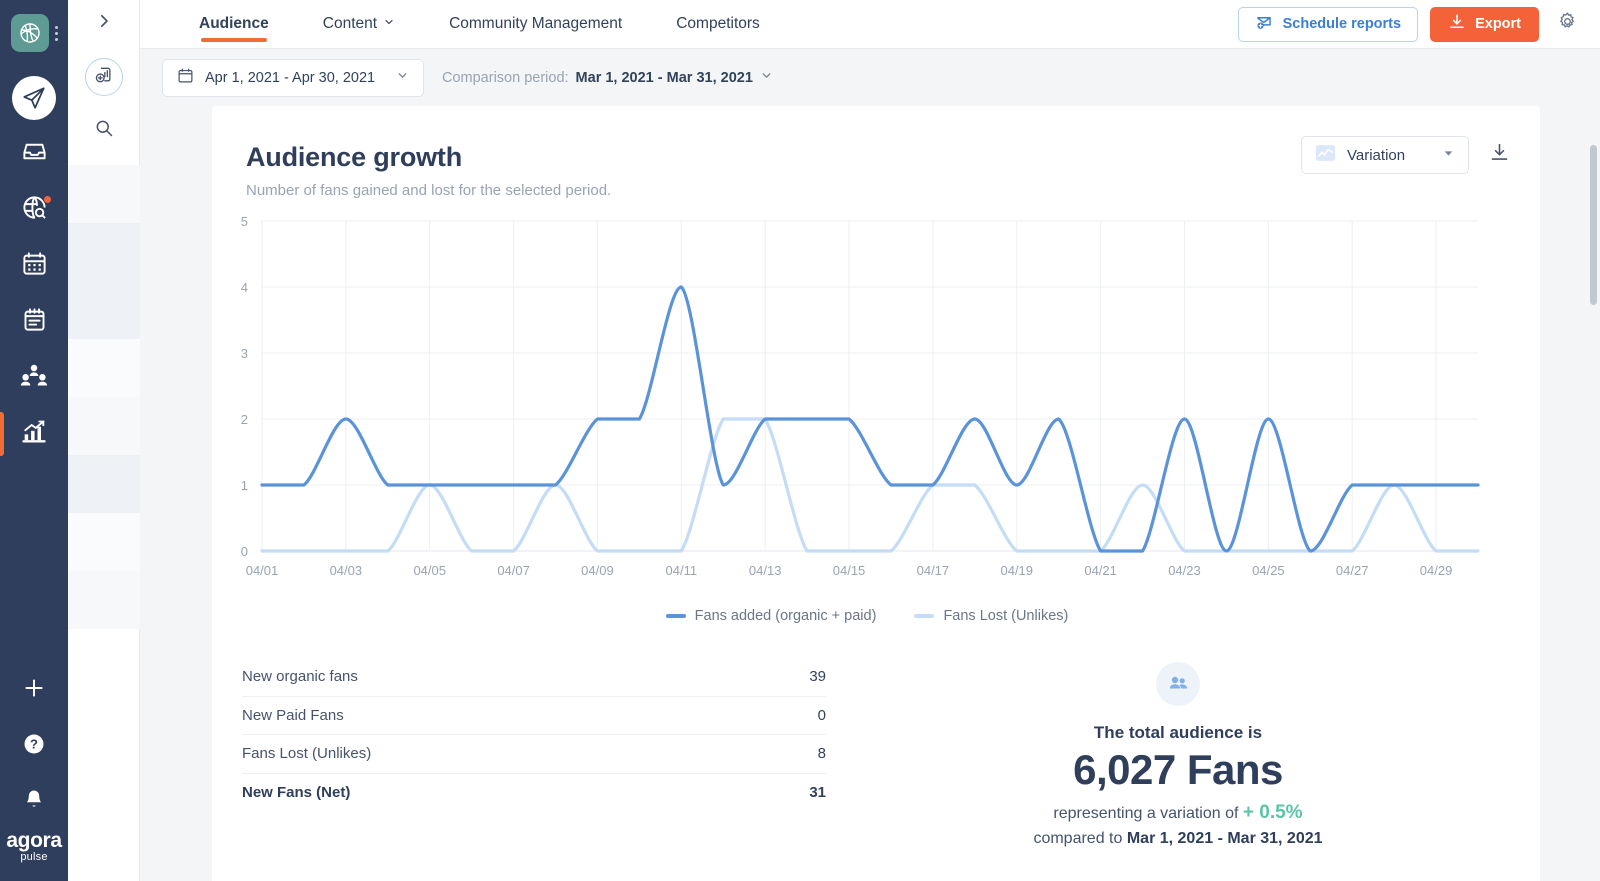 The image size is (1600, 881). I want to click on search-profiles-button, so click(104, 130).